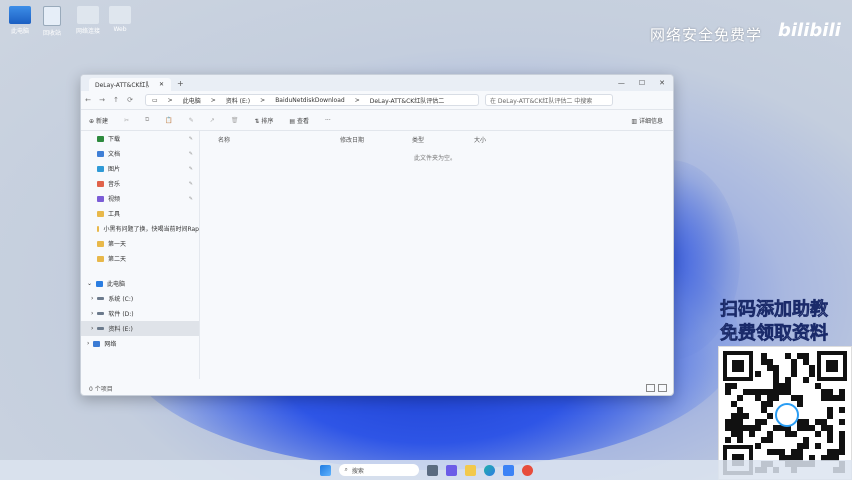 Image resolution: width=852 pixels, height=480 pixels. I want to click on rename-icon: ✎, so click(191, 120).